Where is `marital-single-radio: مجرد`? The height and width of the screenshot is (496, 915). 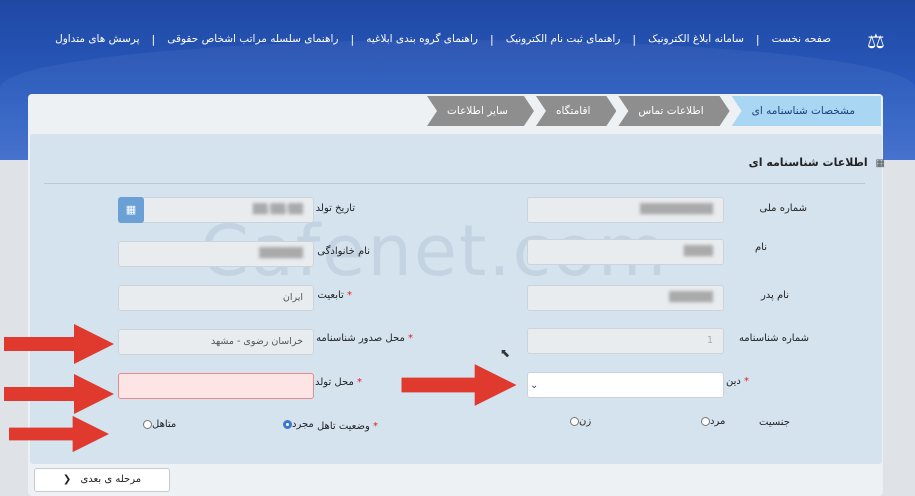
marital-single-radio: مجرد is located at coordinates (297, 424).